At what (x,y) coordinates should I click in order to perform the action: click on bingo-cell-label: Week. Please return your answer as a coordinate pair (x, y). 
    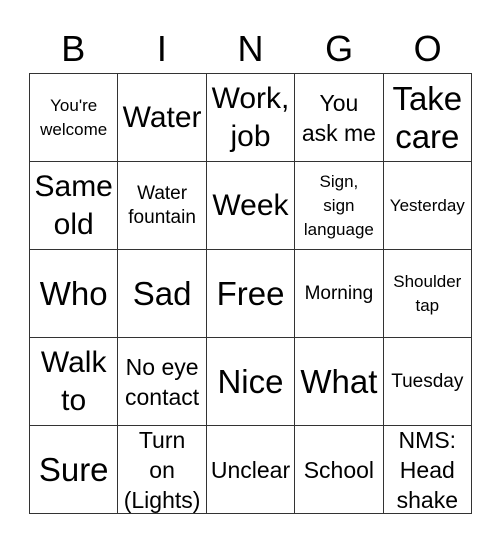
    Looking at the image, I should click on (250, 205).